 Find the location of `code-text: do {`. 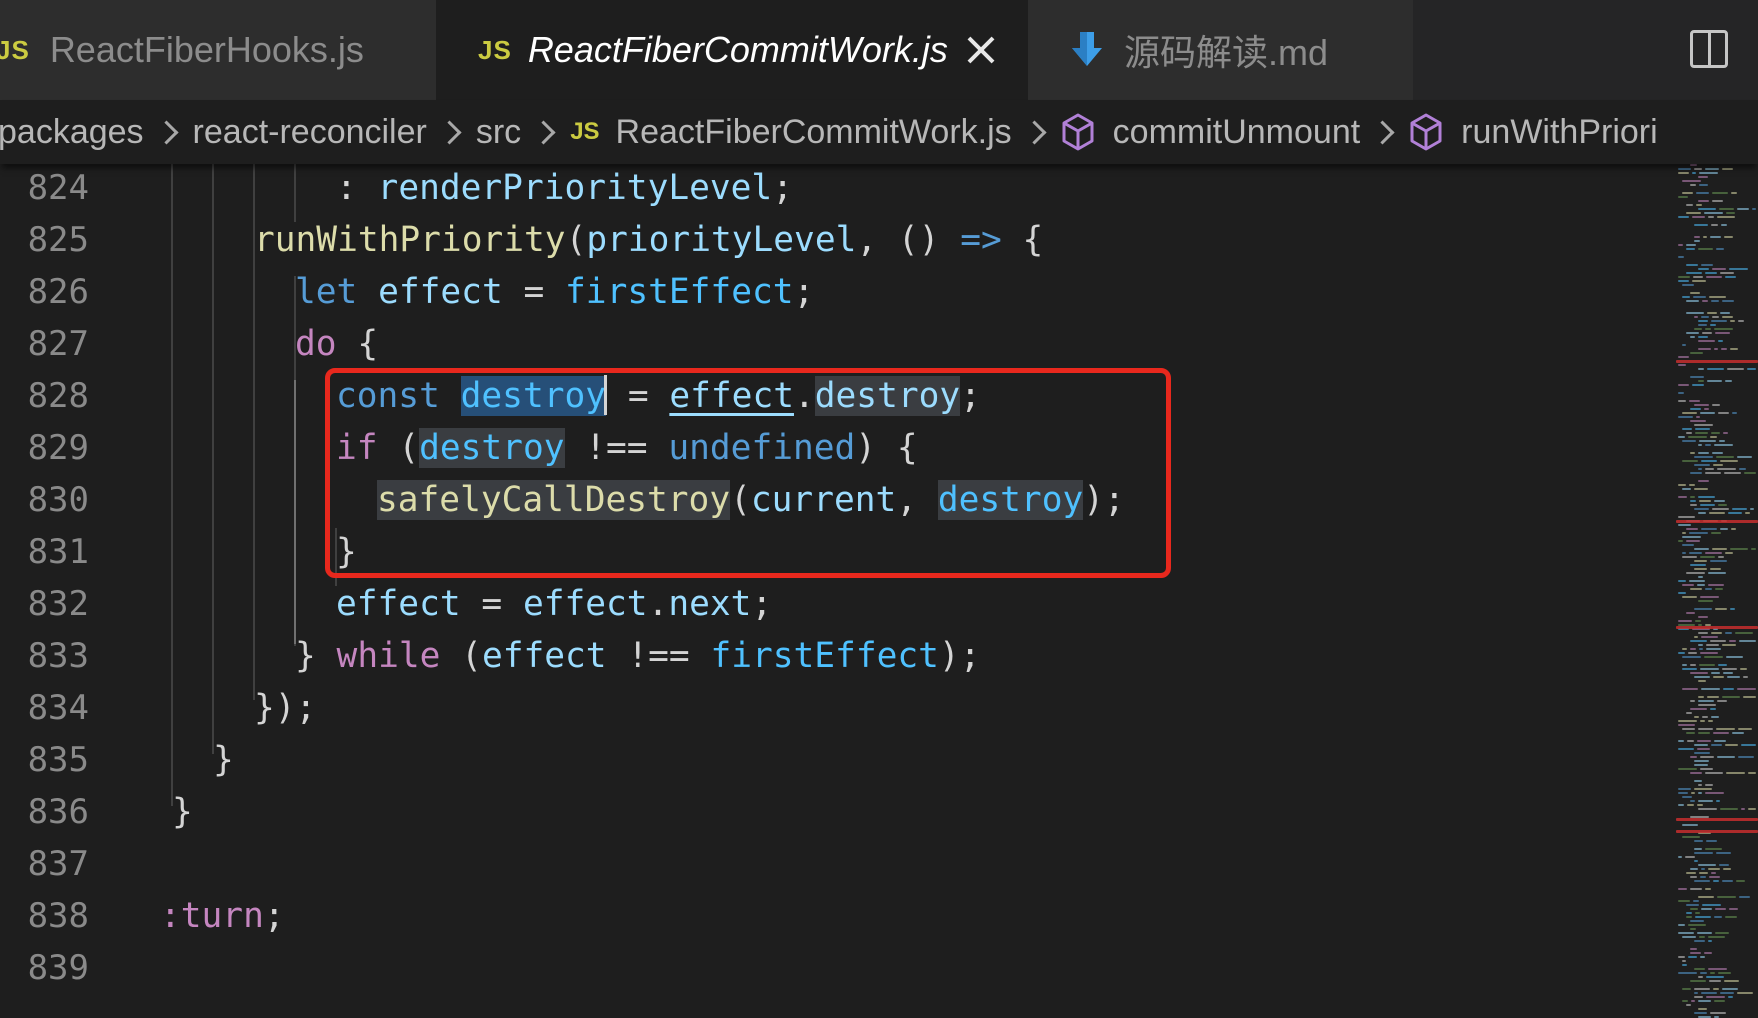

code-text: do { is located at coordinates (337, 344).